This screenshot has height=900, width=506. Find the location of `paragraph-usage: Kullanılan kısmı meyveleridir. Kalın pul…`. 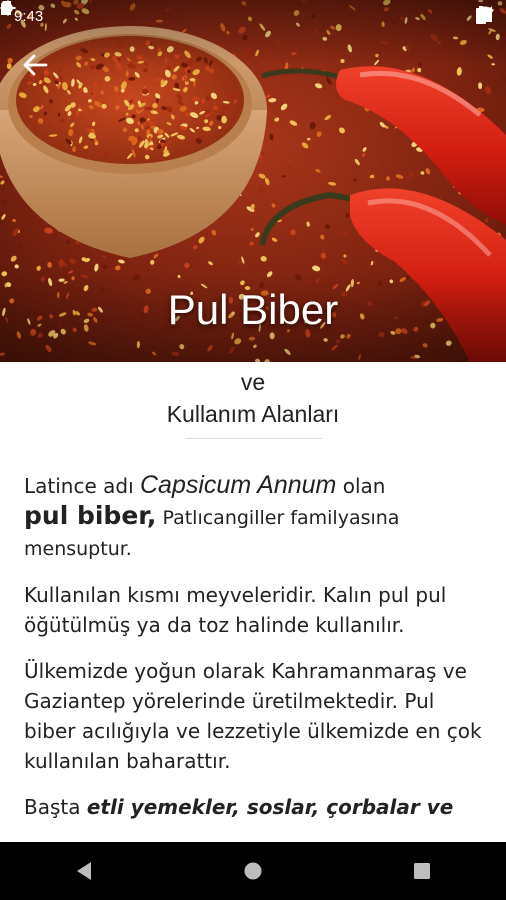

paragraph-usage: Kullanılan kısmı meyveleridir. Kalın pul… is located at coordinates (235, 610).